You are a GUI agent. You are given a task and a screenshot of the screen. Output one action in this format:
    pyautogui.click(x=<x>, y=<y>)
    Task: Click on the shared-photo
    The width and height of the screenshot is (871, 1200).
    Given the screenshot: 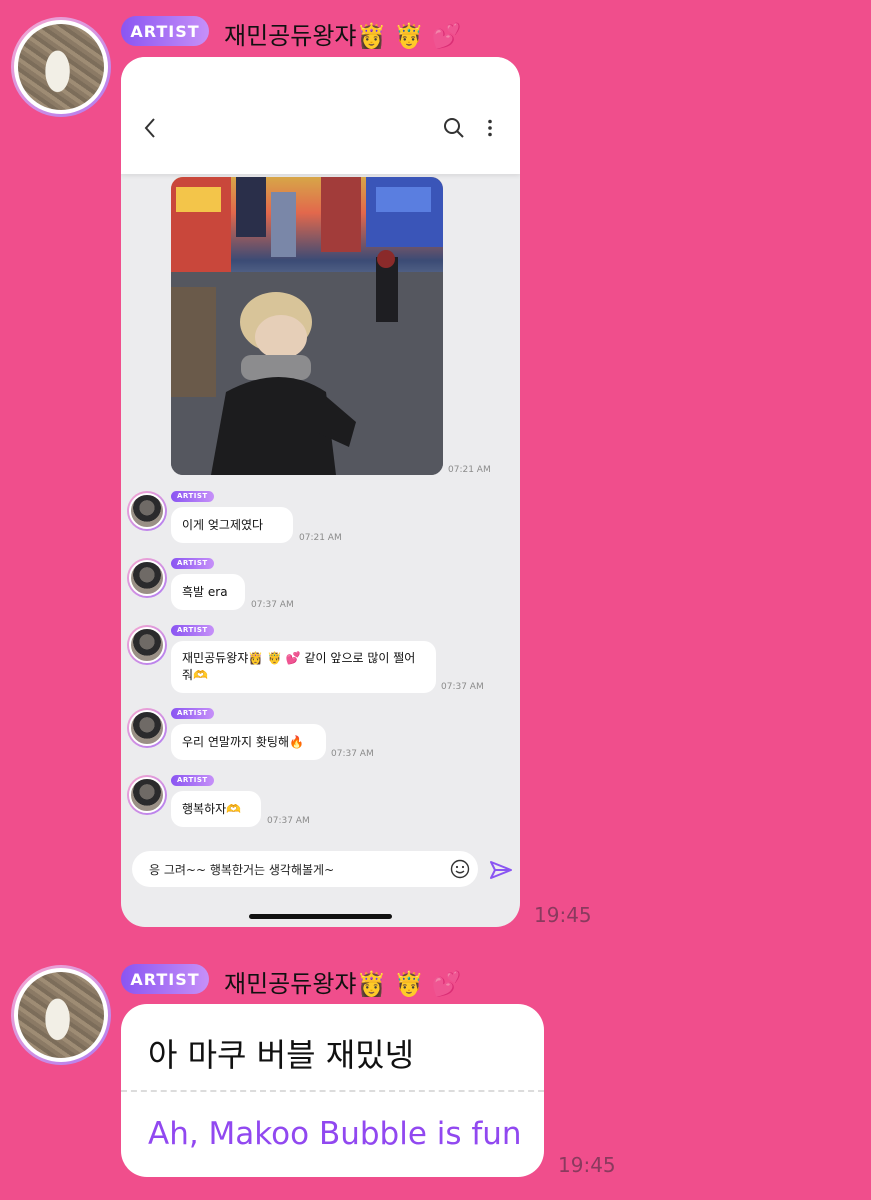 What is the action you would take?
    pyautogui.click(x=307, y=326)
    